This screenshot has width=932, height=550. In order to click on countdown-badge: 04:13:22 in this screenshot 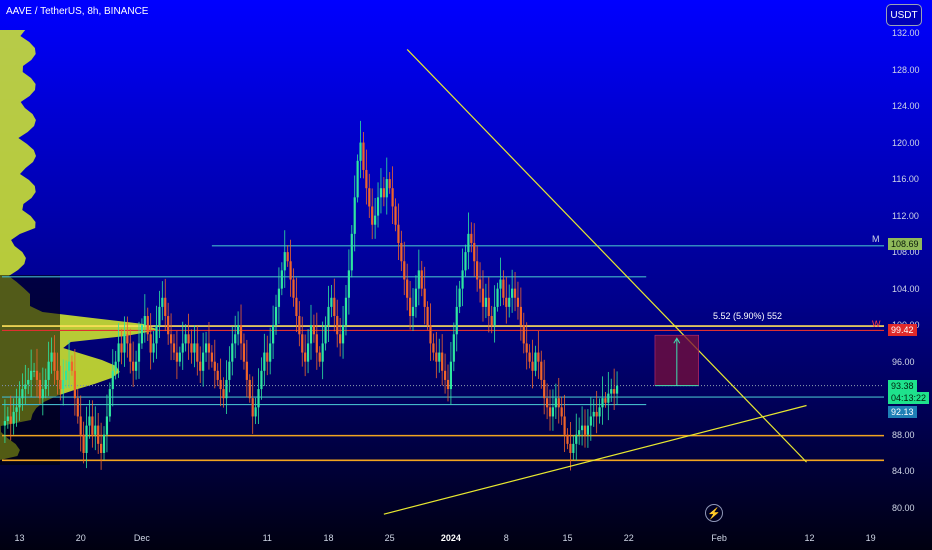, I will do `click(909, 398)`.